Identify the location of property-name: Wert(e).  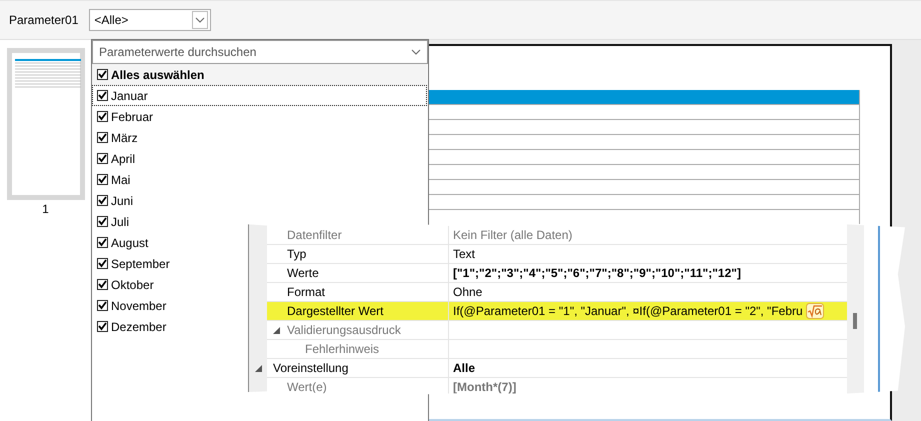
(307, 387).